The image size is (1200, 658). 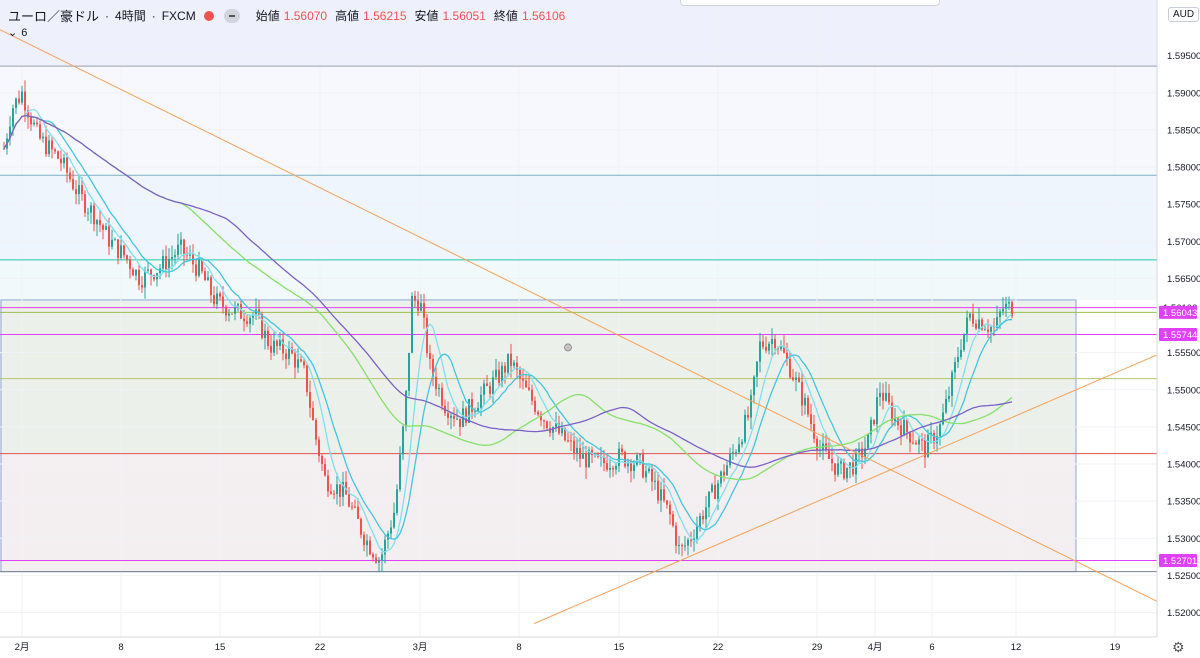 What do you see at coordinates (600, 647) in the screenshot?
I see `time-axis: 2月 8 15 22 3月 8 15 22 29 4月 6 12 19` at bounding box center [600, 647].